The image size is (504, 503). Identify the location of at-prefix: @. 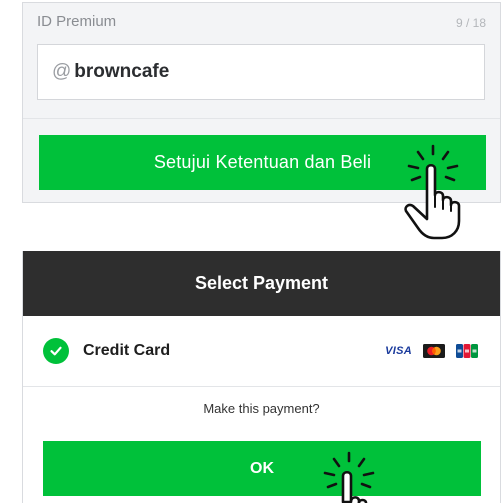
(62, 71).